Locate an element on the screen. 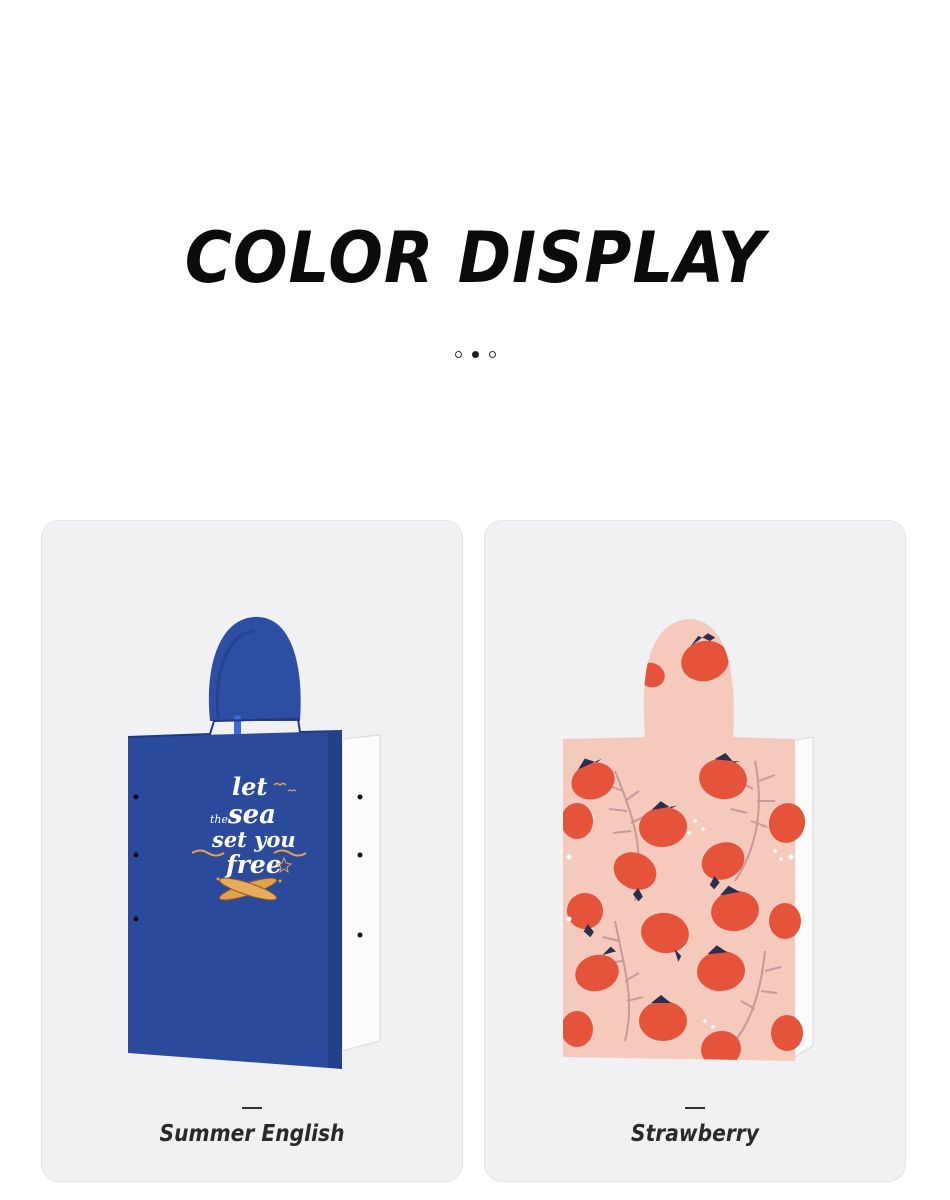 This screenshot has width=950, height=1200. product-name: Strawberry is located at coordinates (695, 1134).